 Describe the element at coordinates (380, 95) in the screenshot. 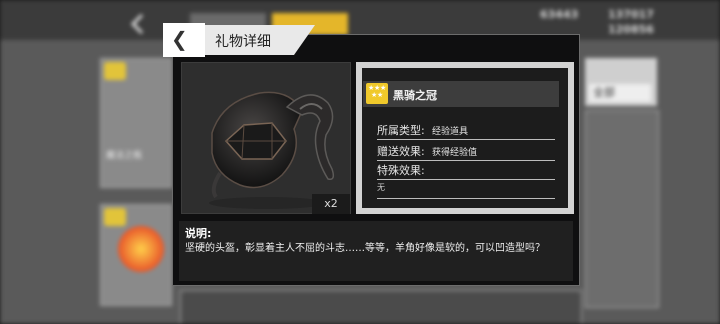

I see `star-icon: ★` at that location.